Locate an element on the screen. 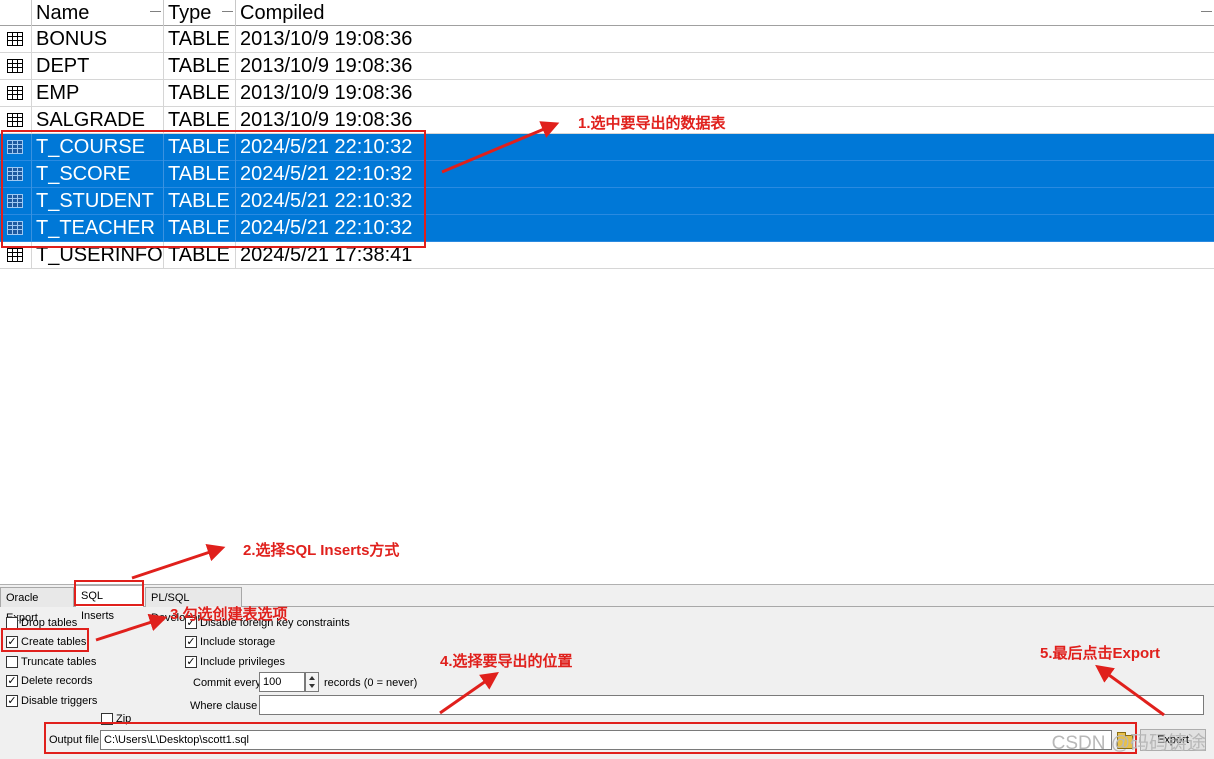 The height and width of the screenshot is (759, 1214). watermark: CSDN @码码铸途 is located at coordinates (1128, 743).